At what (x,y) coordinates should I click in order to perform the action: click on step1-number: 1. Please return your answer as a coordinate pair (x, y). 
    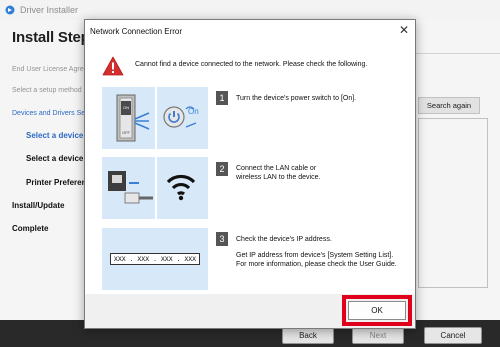
    Looking at the image, I should click on (222, 98).